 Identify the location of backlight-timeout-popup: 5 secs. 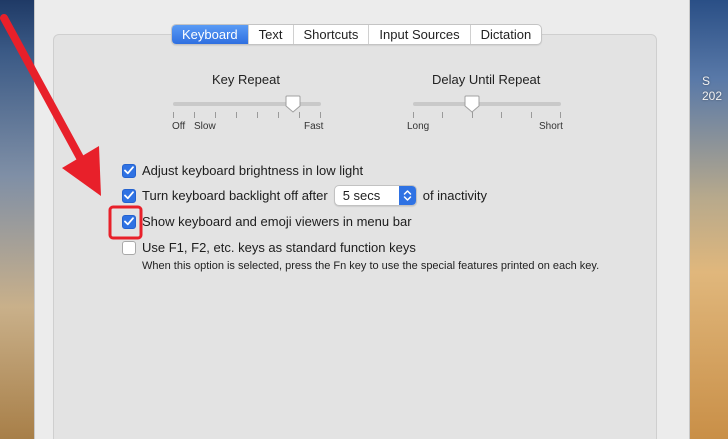
(375, 195).